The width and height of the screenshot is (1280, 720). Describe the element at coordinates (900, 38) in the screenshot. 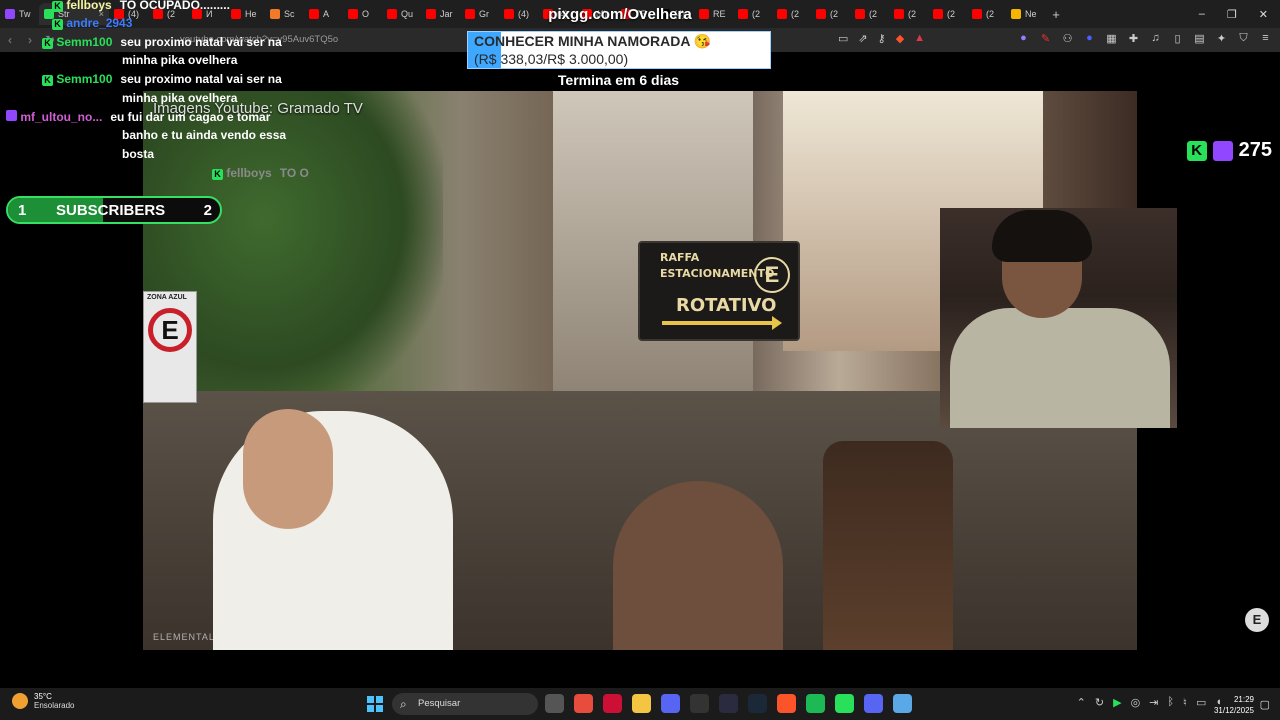

I see `brave-shield-icon: ◆` at that location.